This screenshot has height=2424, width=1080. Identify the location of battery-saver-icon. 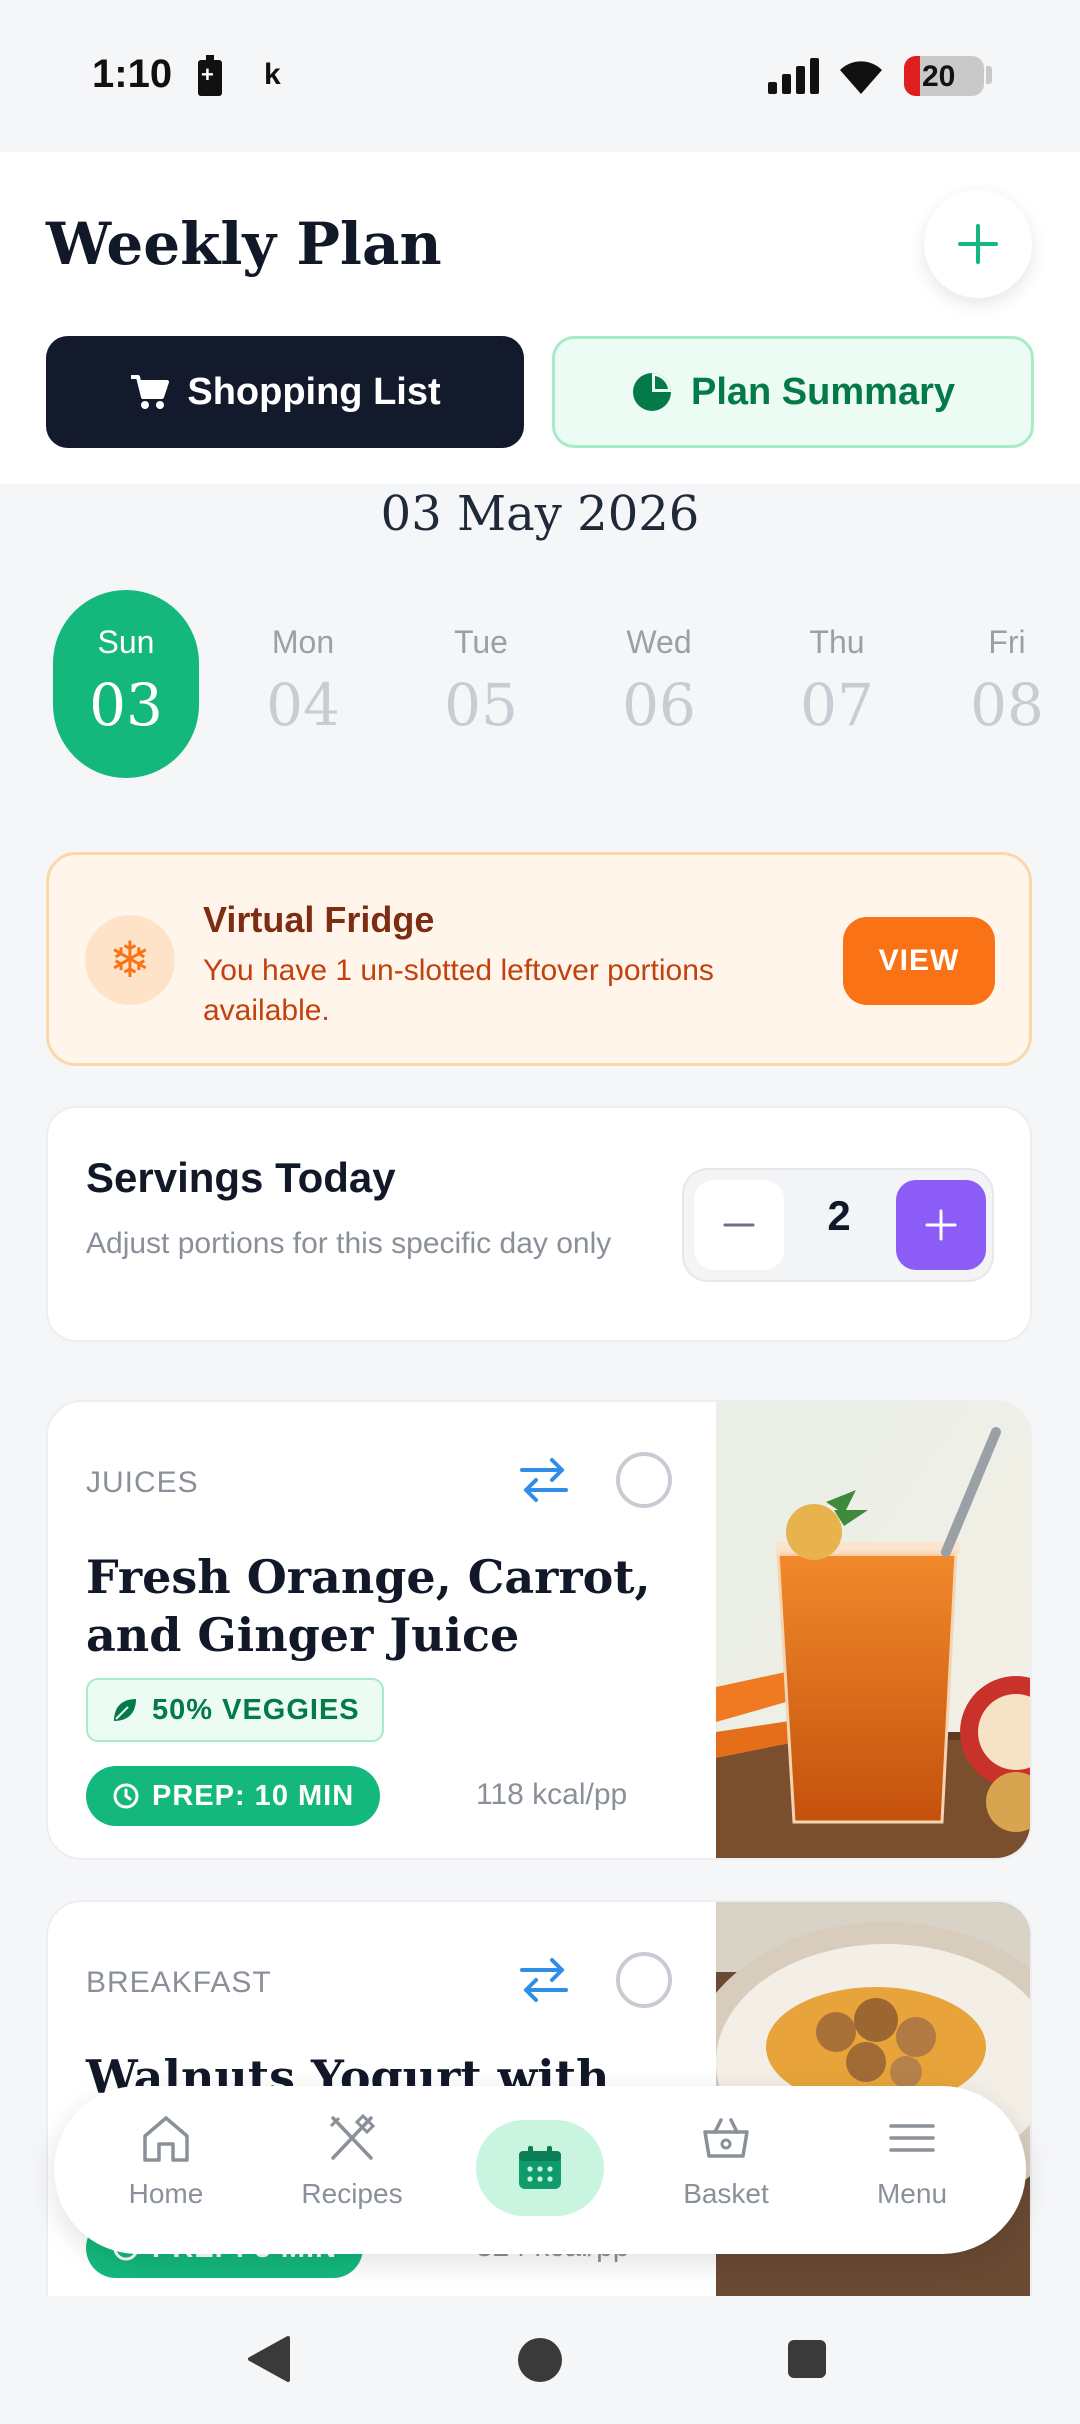
(210, 75).